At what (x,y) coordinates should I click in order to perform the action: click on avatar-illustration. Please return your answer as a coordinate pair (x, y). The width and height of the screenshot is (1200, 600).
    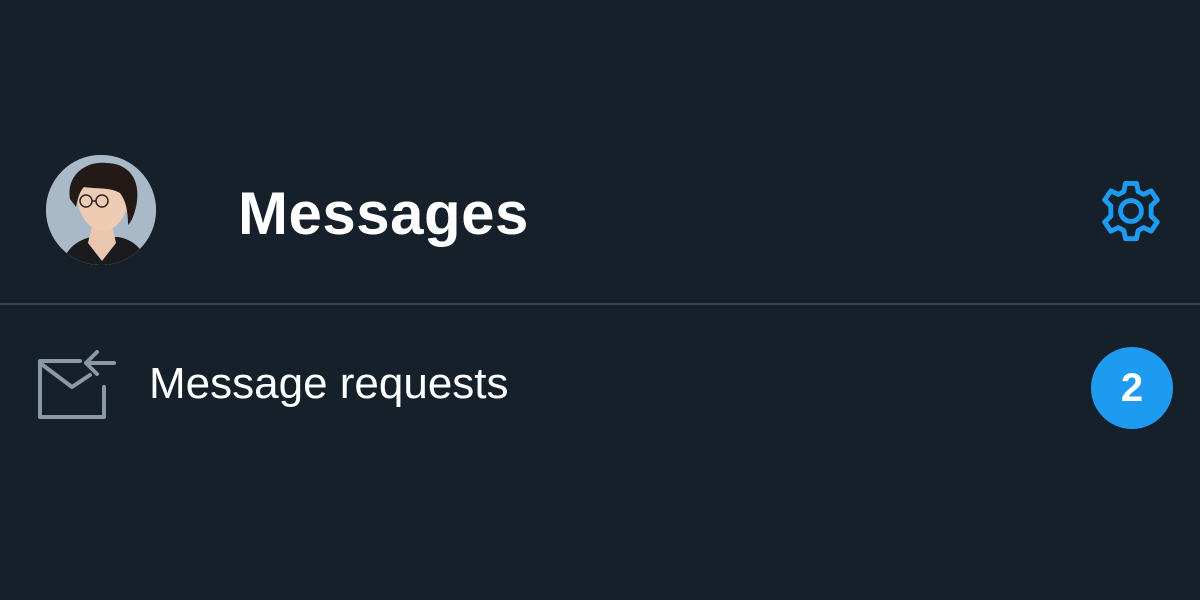
    Looking at the image, I should click on (101, 210).